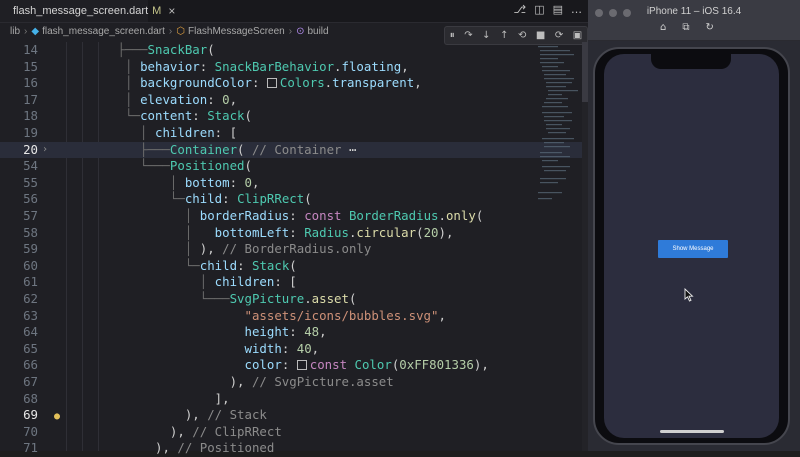 The width and height of the screenshot is (800, 457). I want to click on line-number: 65, so click(30, 348).